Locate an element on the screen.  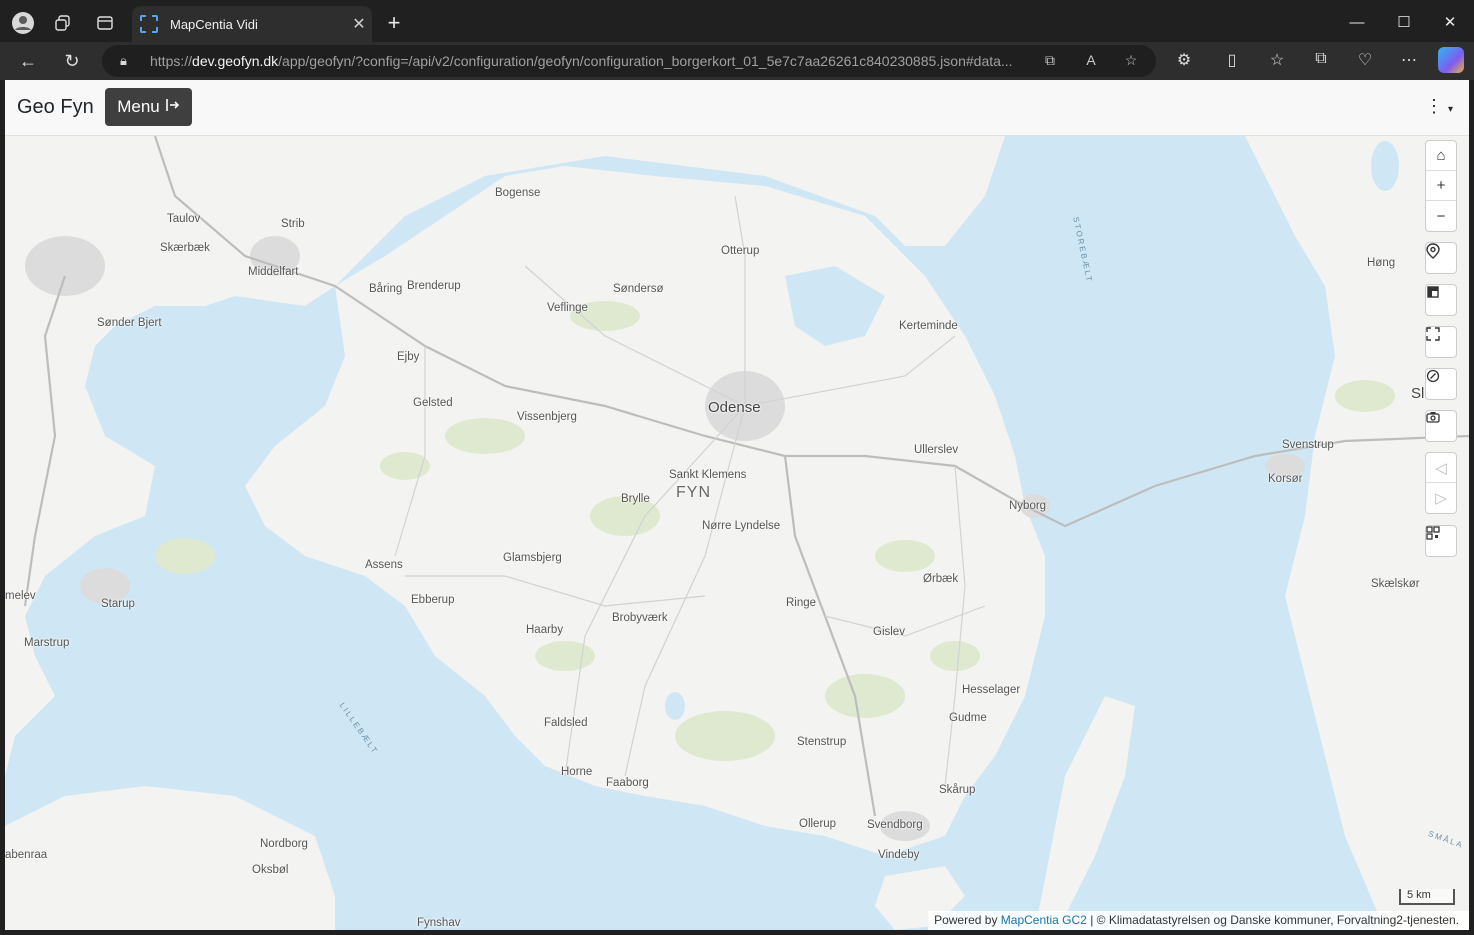
place-skaerbaek: Skærbæk is located at coordinates (185, 248).